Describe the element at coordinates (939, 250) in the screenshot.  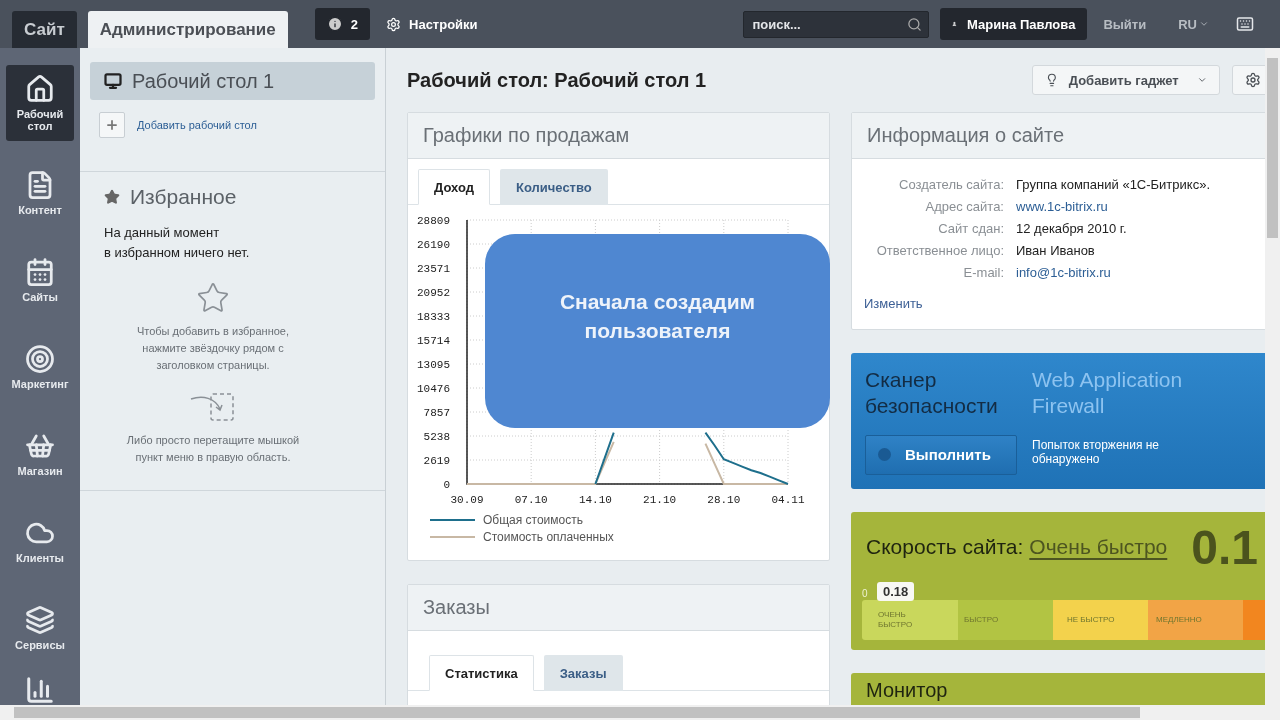
I see `info-label: Ответственное лицо:` at that location.